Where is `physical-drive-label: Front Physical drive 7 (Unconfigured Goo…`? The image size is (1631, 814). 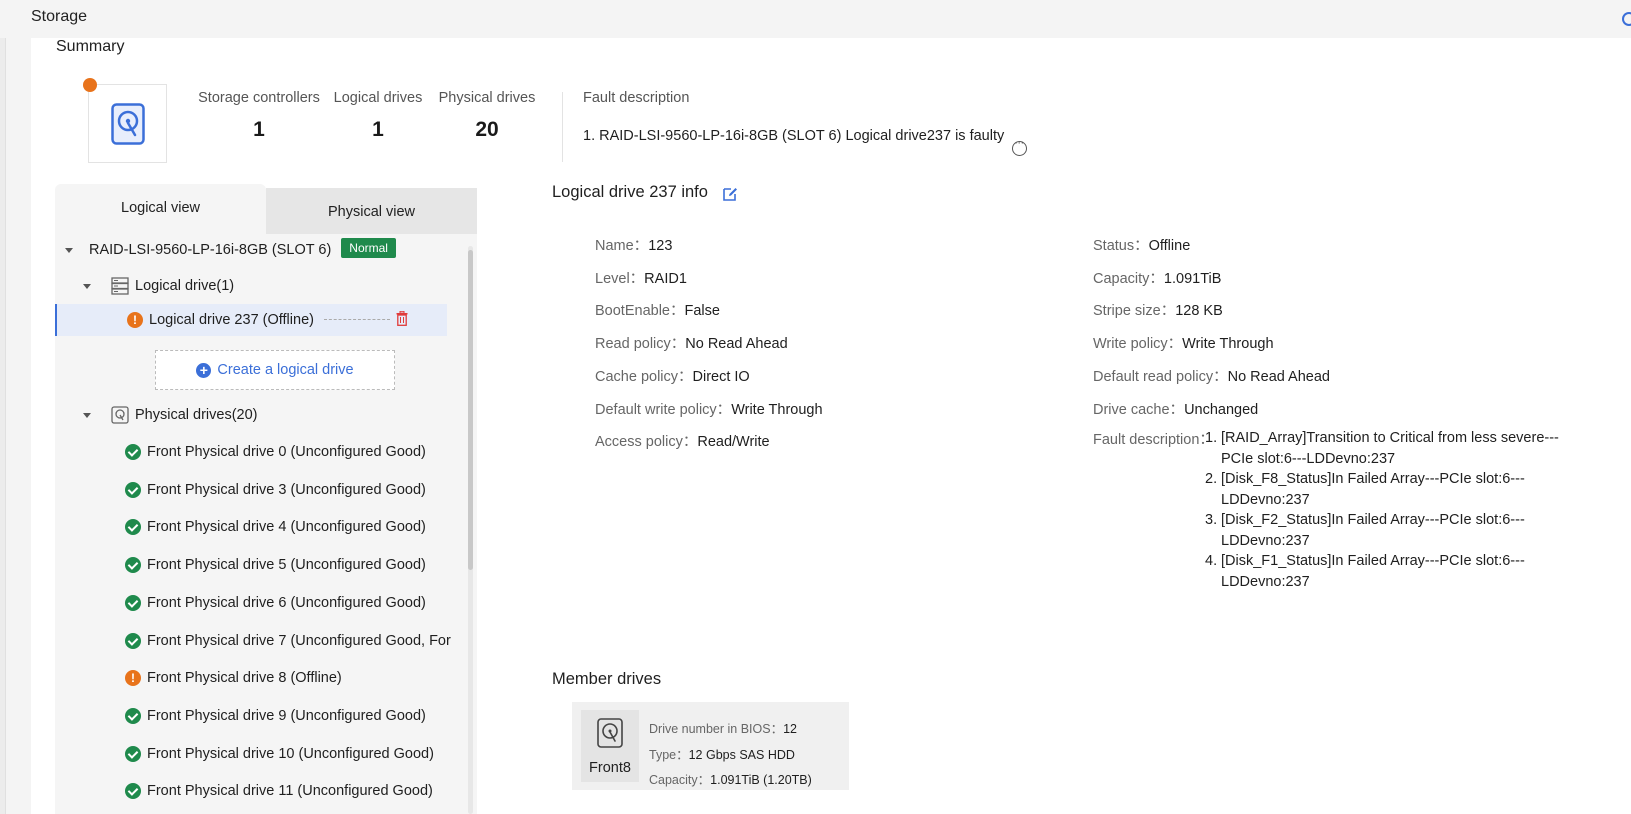 physical-drive-label: Front Physical drive 7 (Unconfigured Goo… is located at coordinates (299, 640).